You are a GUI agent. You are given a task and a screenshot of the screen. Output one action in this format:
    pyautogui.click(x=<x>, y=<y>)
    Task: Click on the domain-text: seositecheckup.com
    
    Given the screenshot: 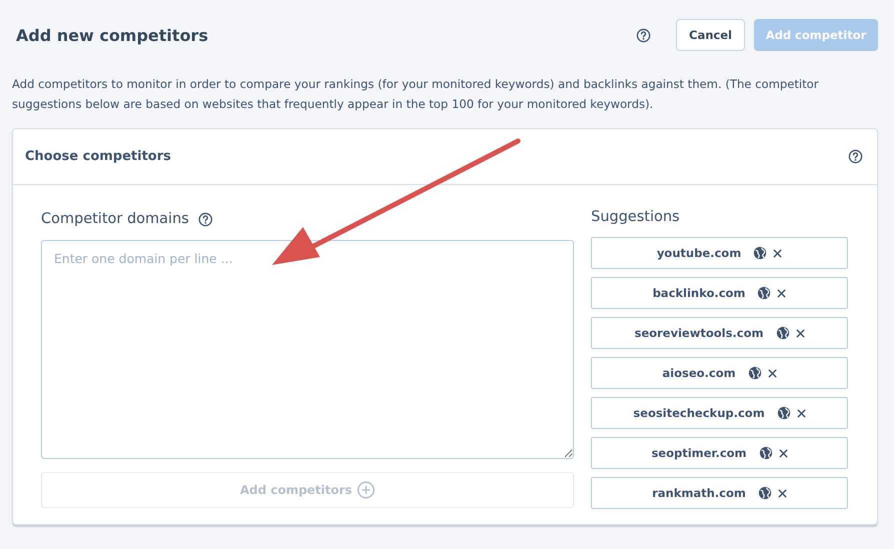 What is the action you would take?
    pyautogui.click(x=699, y=413)
    